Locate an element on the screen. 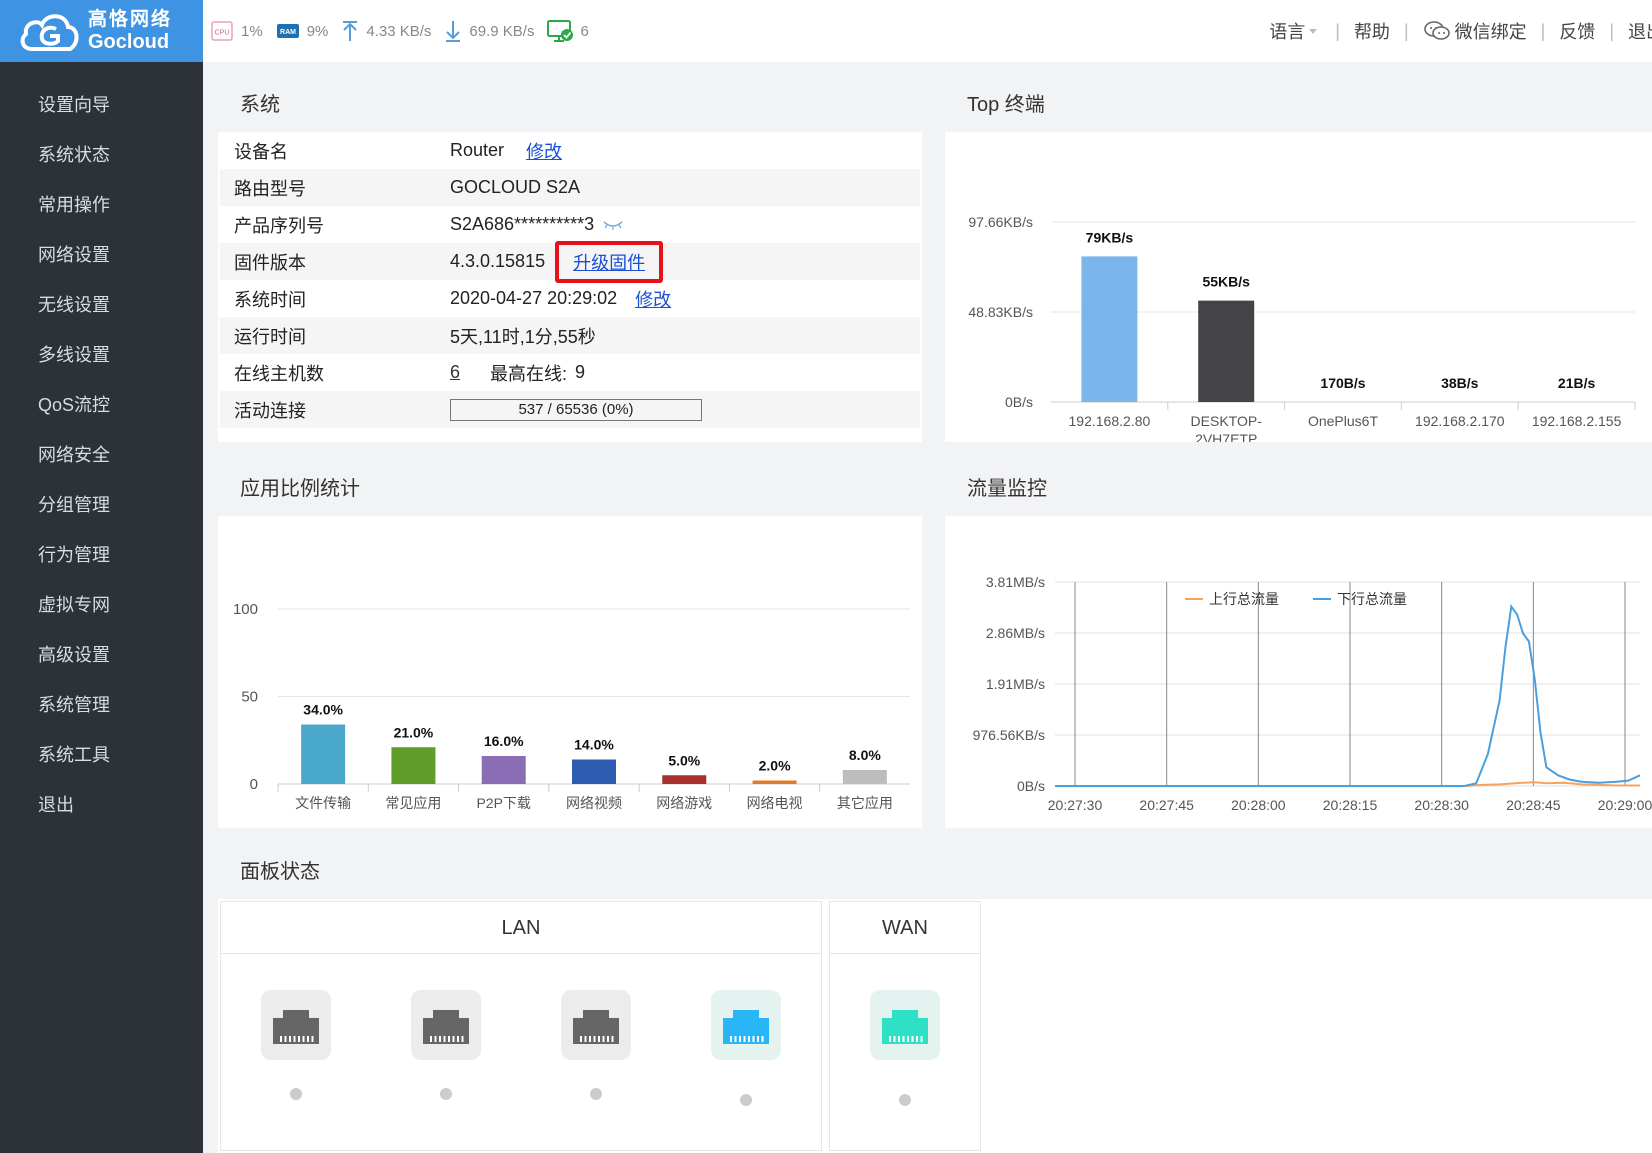 The height and width of the screenshot is (1153, 1652). clients-stat: 6 is located at coordinates (567, 31).